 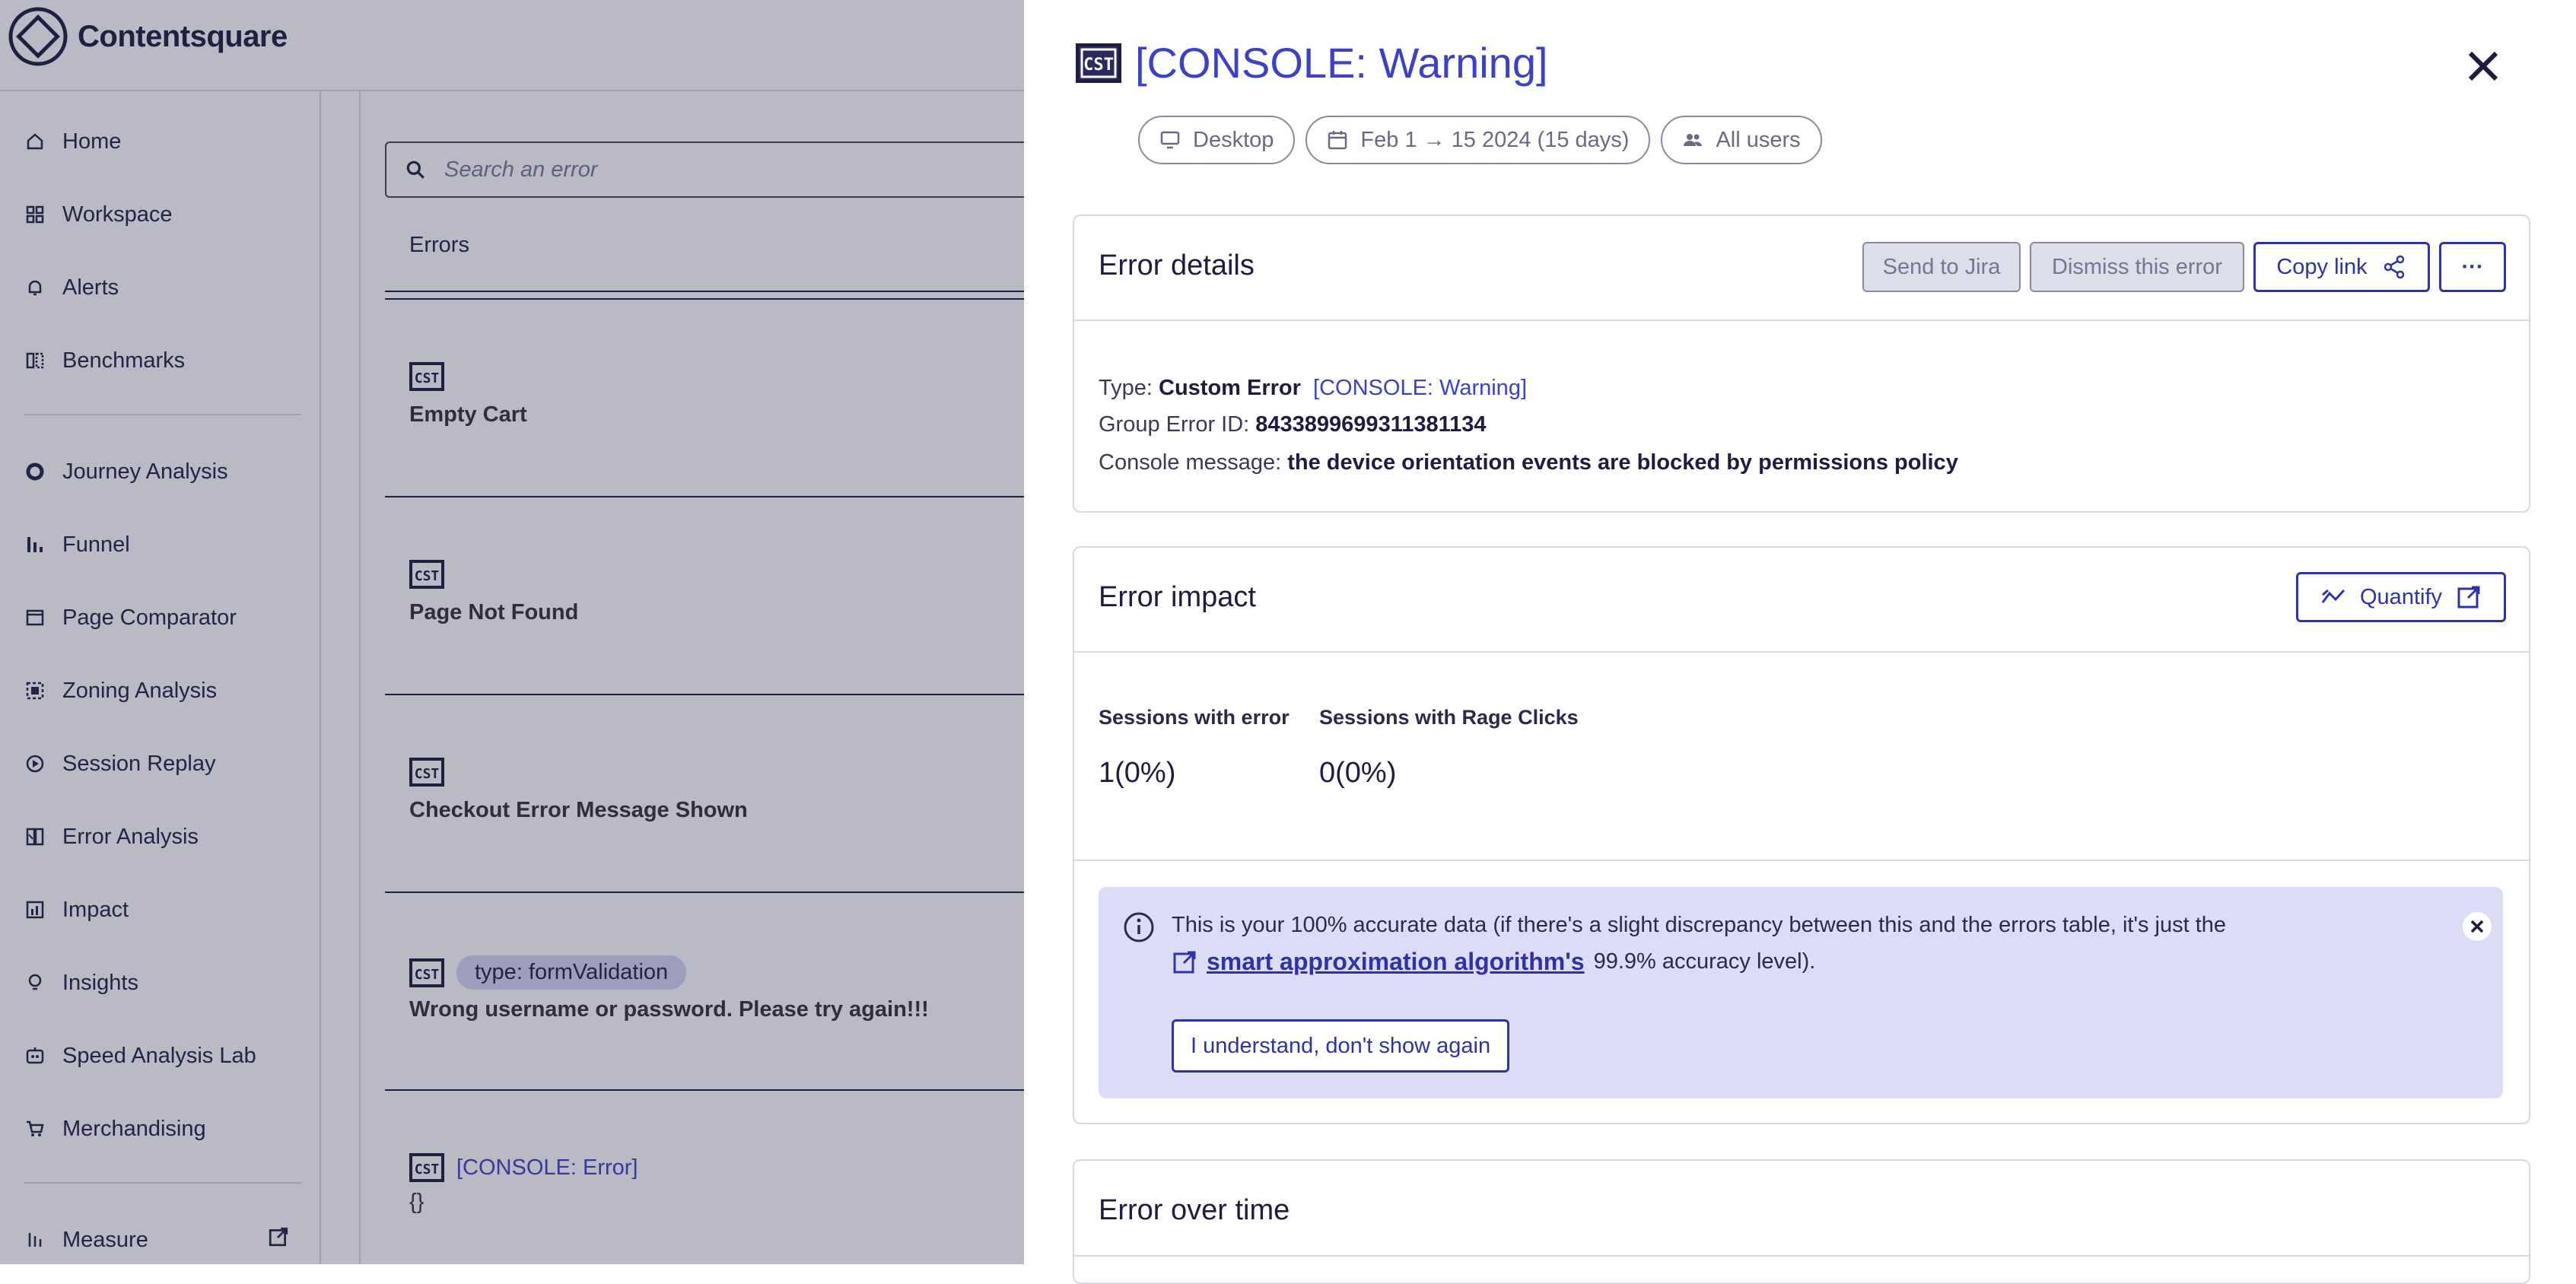 What do you see at coordinates (2333, 596) in the screenshot?
I see `trend-icon` at bounding box center [2333, 596].